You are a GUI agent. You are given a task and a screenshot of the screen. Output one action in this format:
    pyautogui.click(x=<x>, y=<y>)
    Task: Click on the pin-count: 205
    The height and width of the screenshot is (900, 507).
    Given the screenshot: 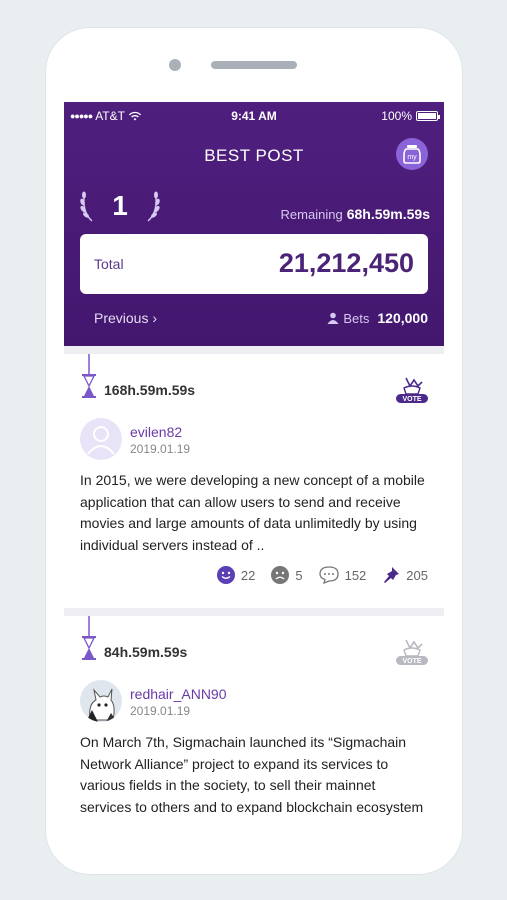 What is the action you would take?
    pyautogui.click(x=417, y=575)
    